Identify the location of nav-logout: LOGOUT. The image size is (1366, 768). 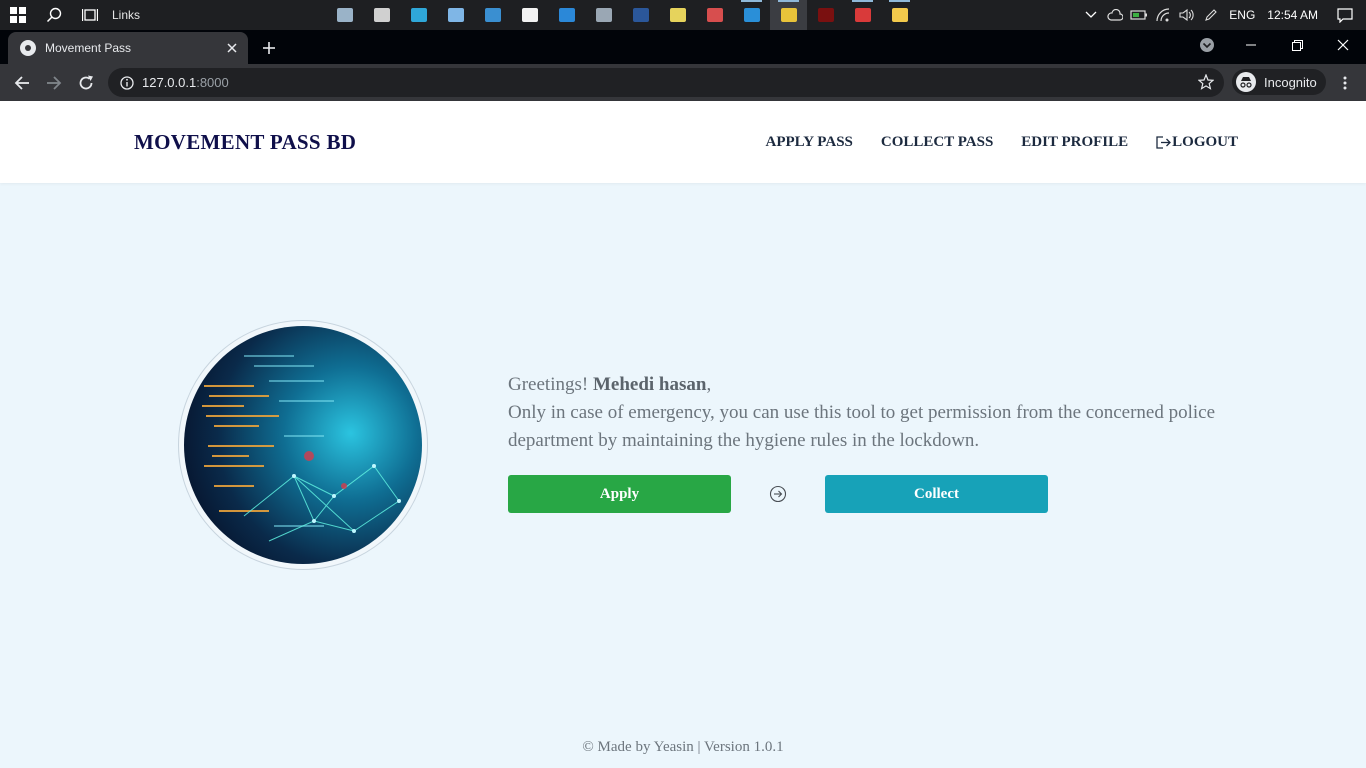
(1197, 142).